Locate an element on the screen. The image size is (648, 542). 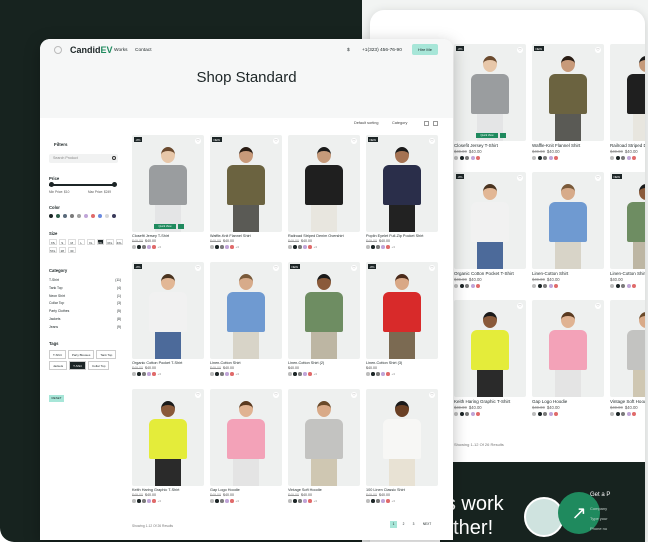
pagination: 1 2 3 NEXT is located at coordinates (412, 524).